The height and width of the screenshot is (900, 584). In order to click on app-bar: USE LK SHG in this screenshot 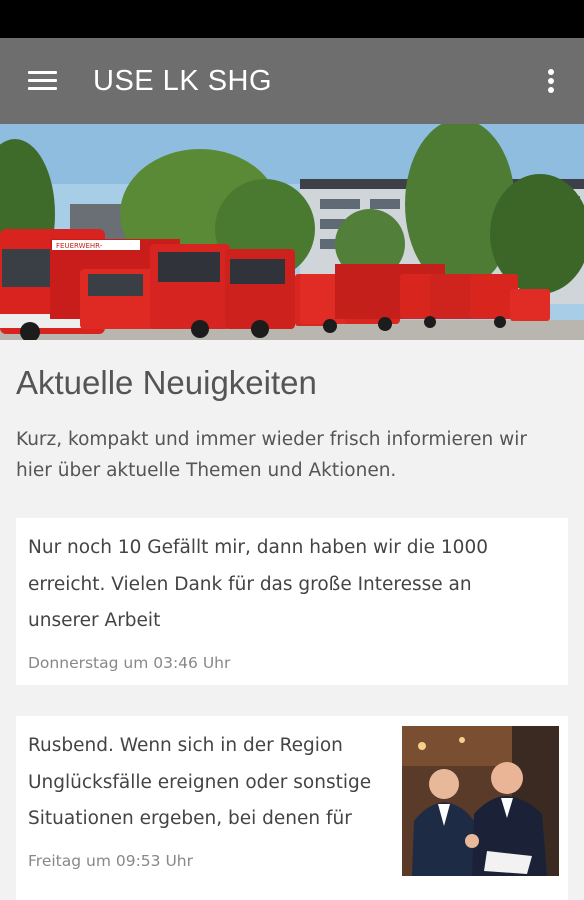, I will do `click(292, 81)`.